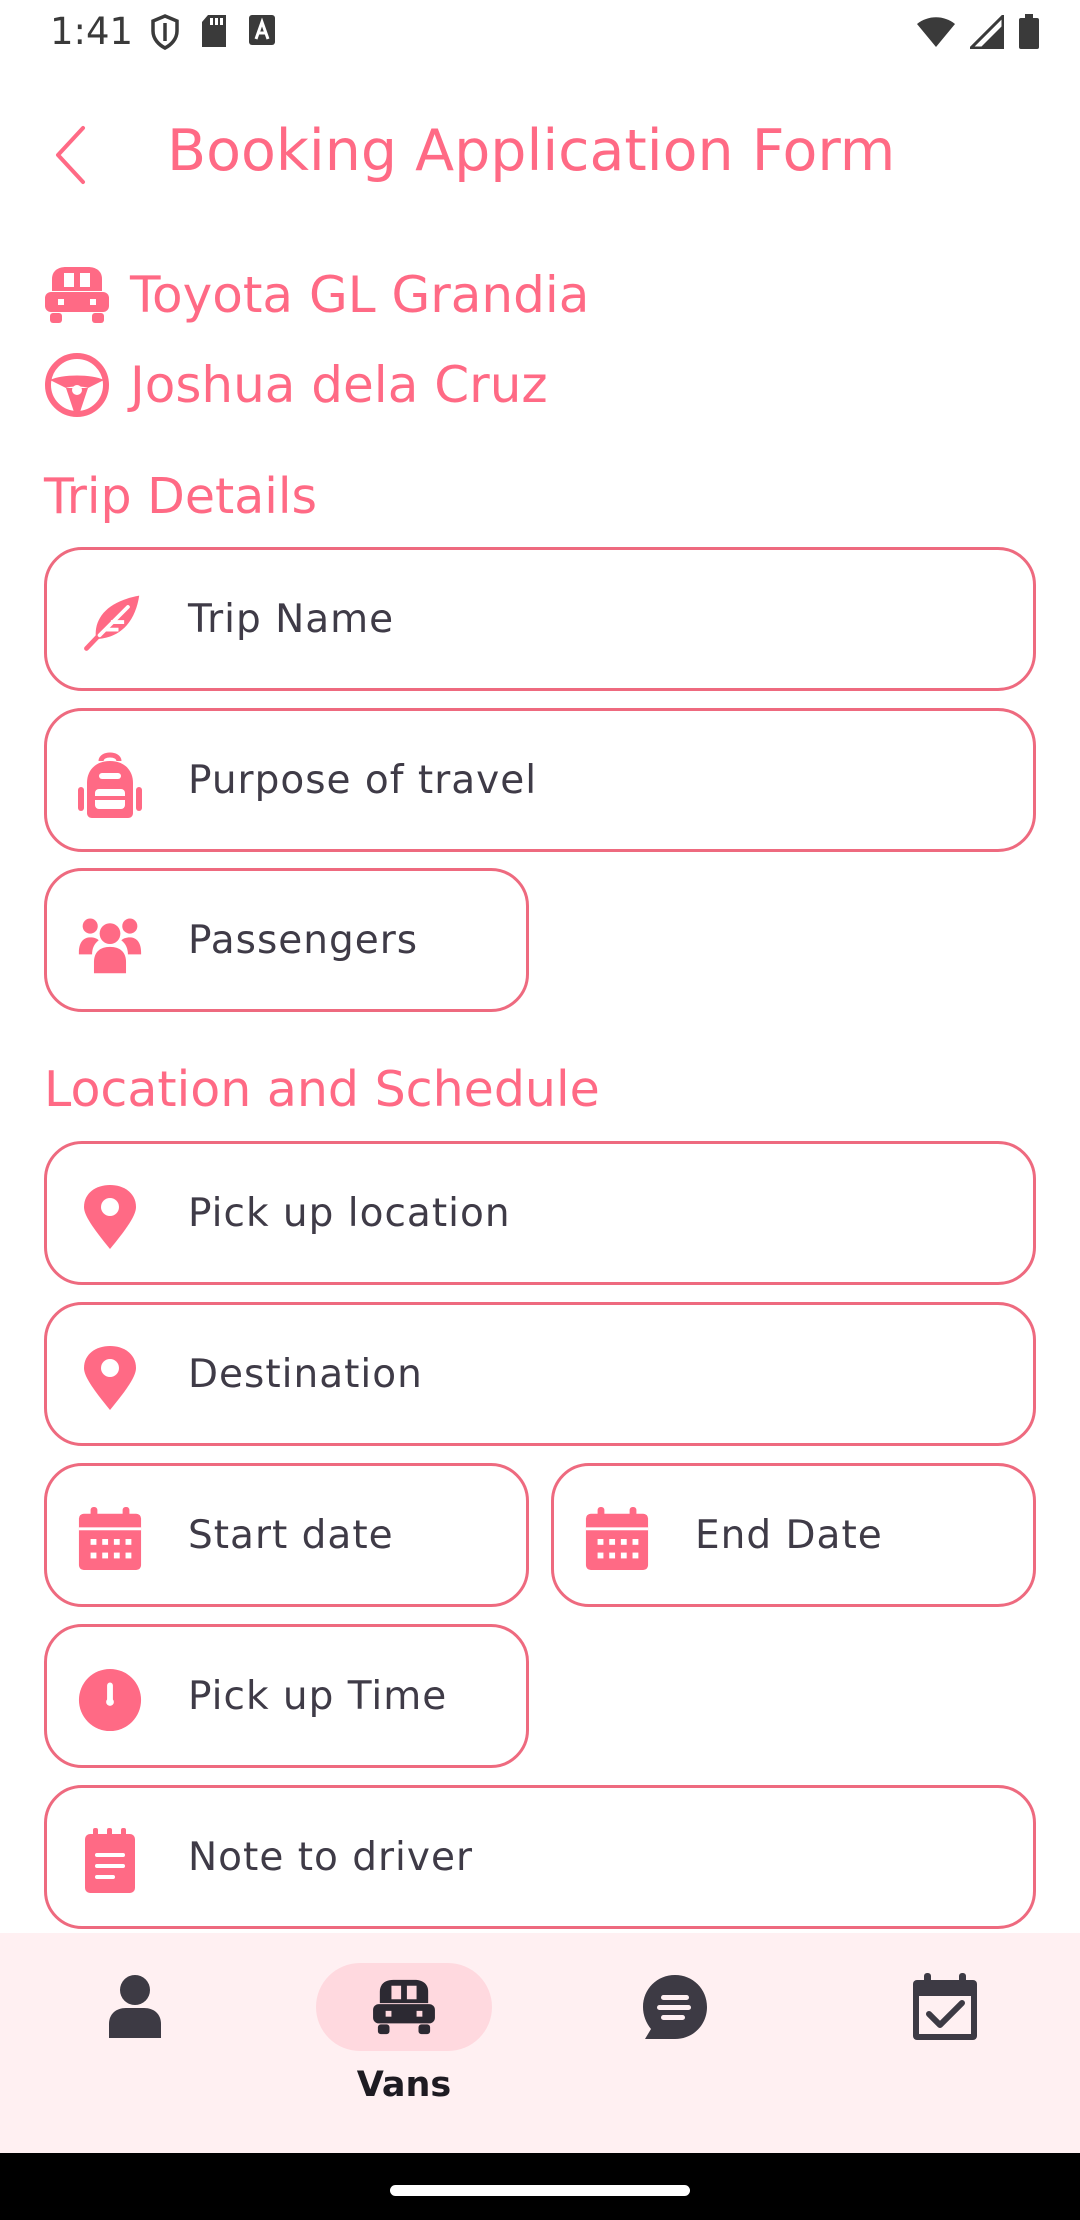 The width and height of the screenshot is (1080, 2220). Describe the element at coordinates (291, 1535) in the screenshot. I see `start-date-placeholder: Start date` at that location.